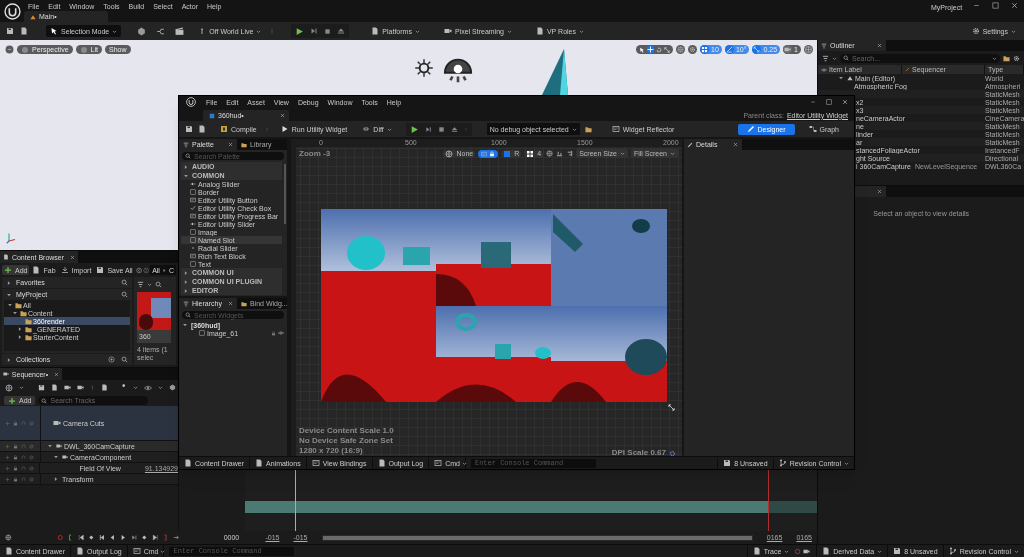 This screenshot has height=557, width=1024. Describe the element at coordinates (638, 452) in the screenshot. I see `dpi-scale-text: DPI Scale 0.67` at that location.